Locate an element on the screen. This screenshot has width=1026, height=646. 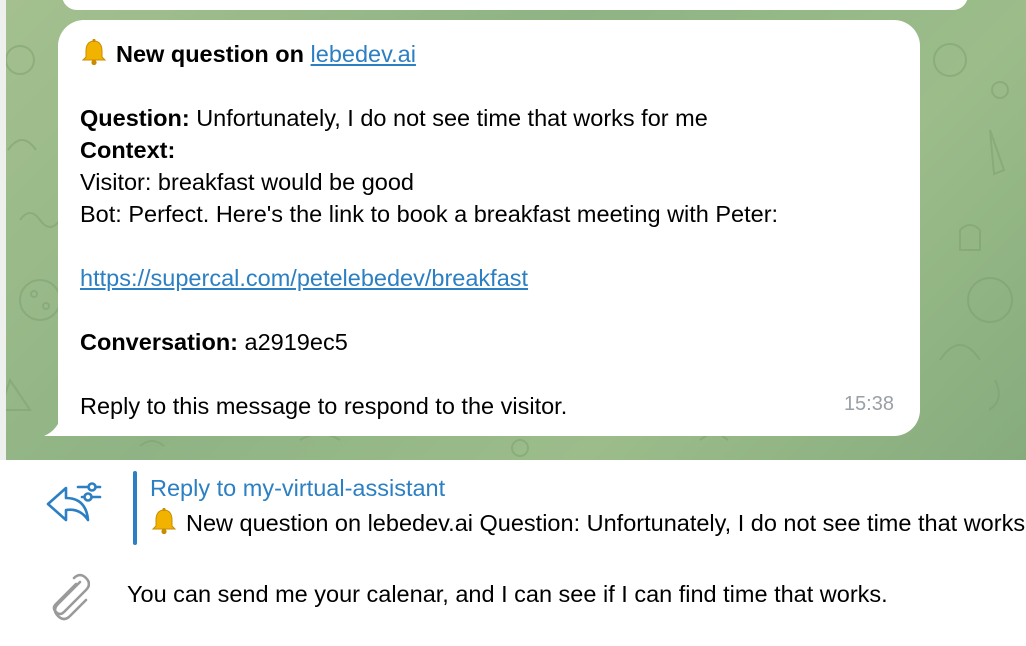
reply-options-icon is located at coordinates (74, 504).